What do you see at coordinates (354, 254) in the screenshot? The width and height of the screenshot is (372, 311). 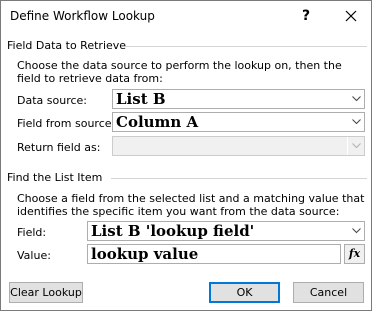 I see `formula-builder-button: fx` at bounding box center [354, 254].